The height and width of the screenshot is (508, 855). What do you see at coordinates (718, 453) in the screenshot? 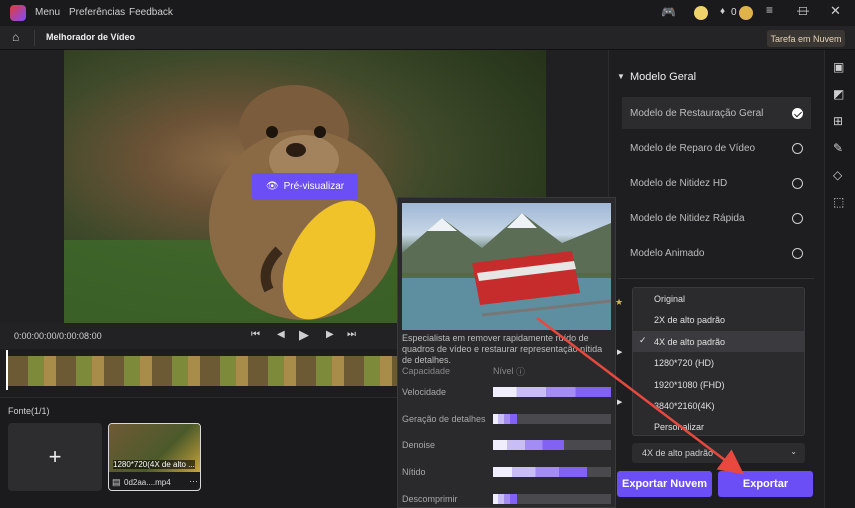
I see `resolution-select: 4X de alto padrão ⌄` at bounding box center [718, 453].